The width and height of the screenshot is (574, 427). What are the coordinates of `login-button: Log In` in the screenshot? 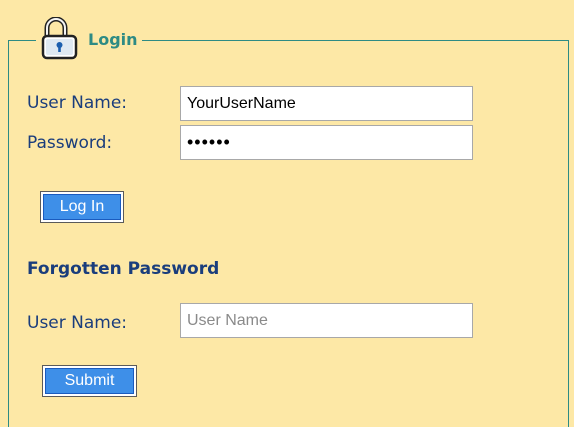 It's located at (82, 207).